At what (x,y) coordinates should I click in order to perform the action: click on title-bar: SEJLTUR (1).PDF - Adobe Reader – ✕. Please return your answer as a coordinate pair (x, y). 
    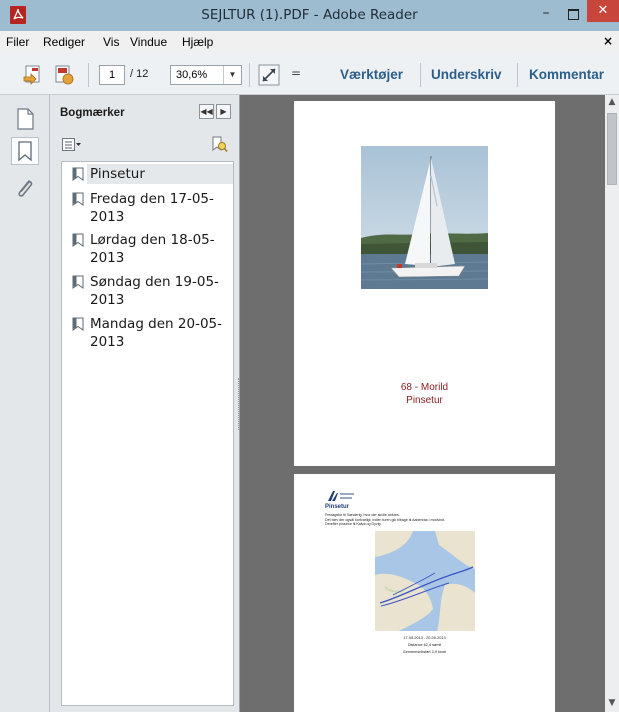
    Looking at the image, I should click on (309, 15).